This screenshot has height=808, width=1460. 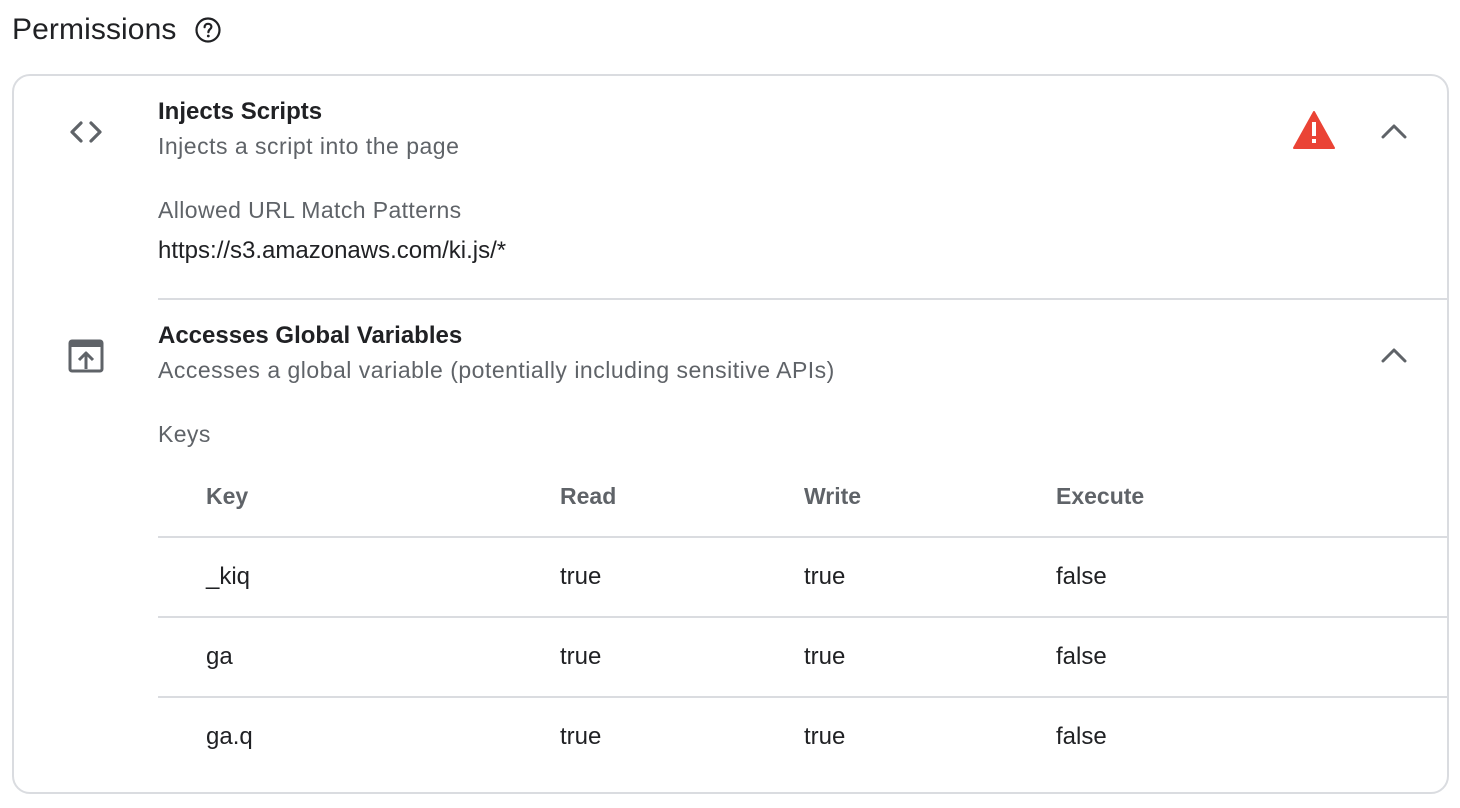 What do you see at coordinates (227, 495) in the screenshot?
I see `column-header-key: Key` at bounding box center [227, 495].